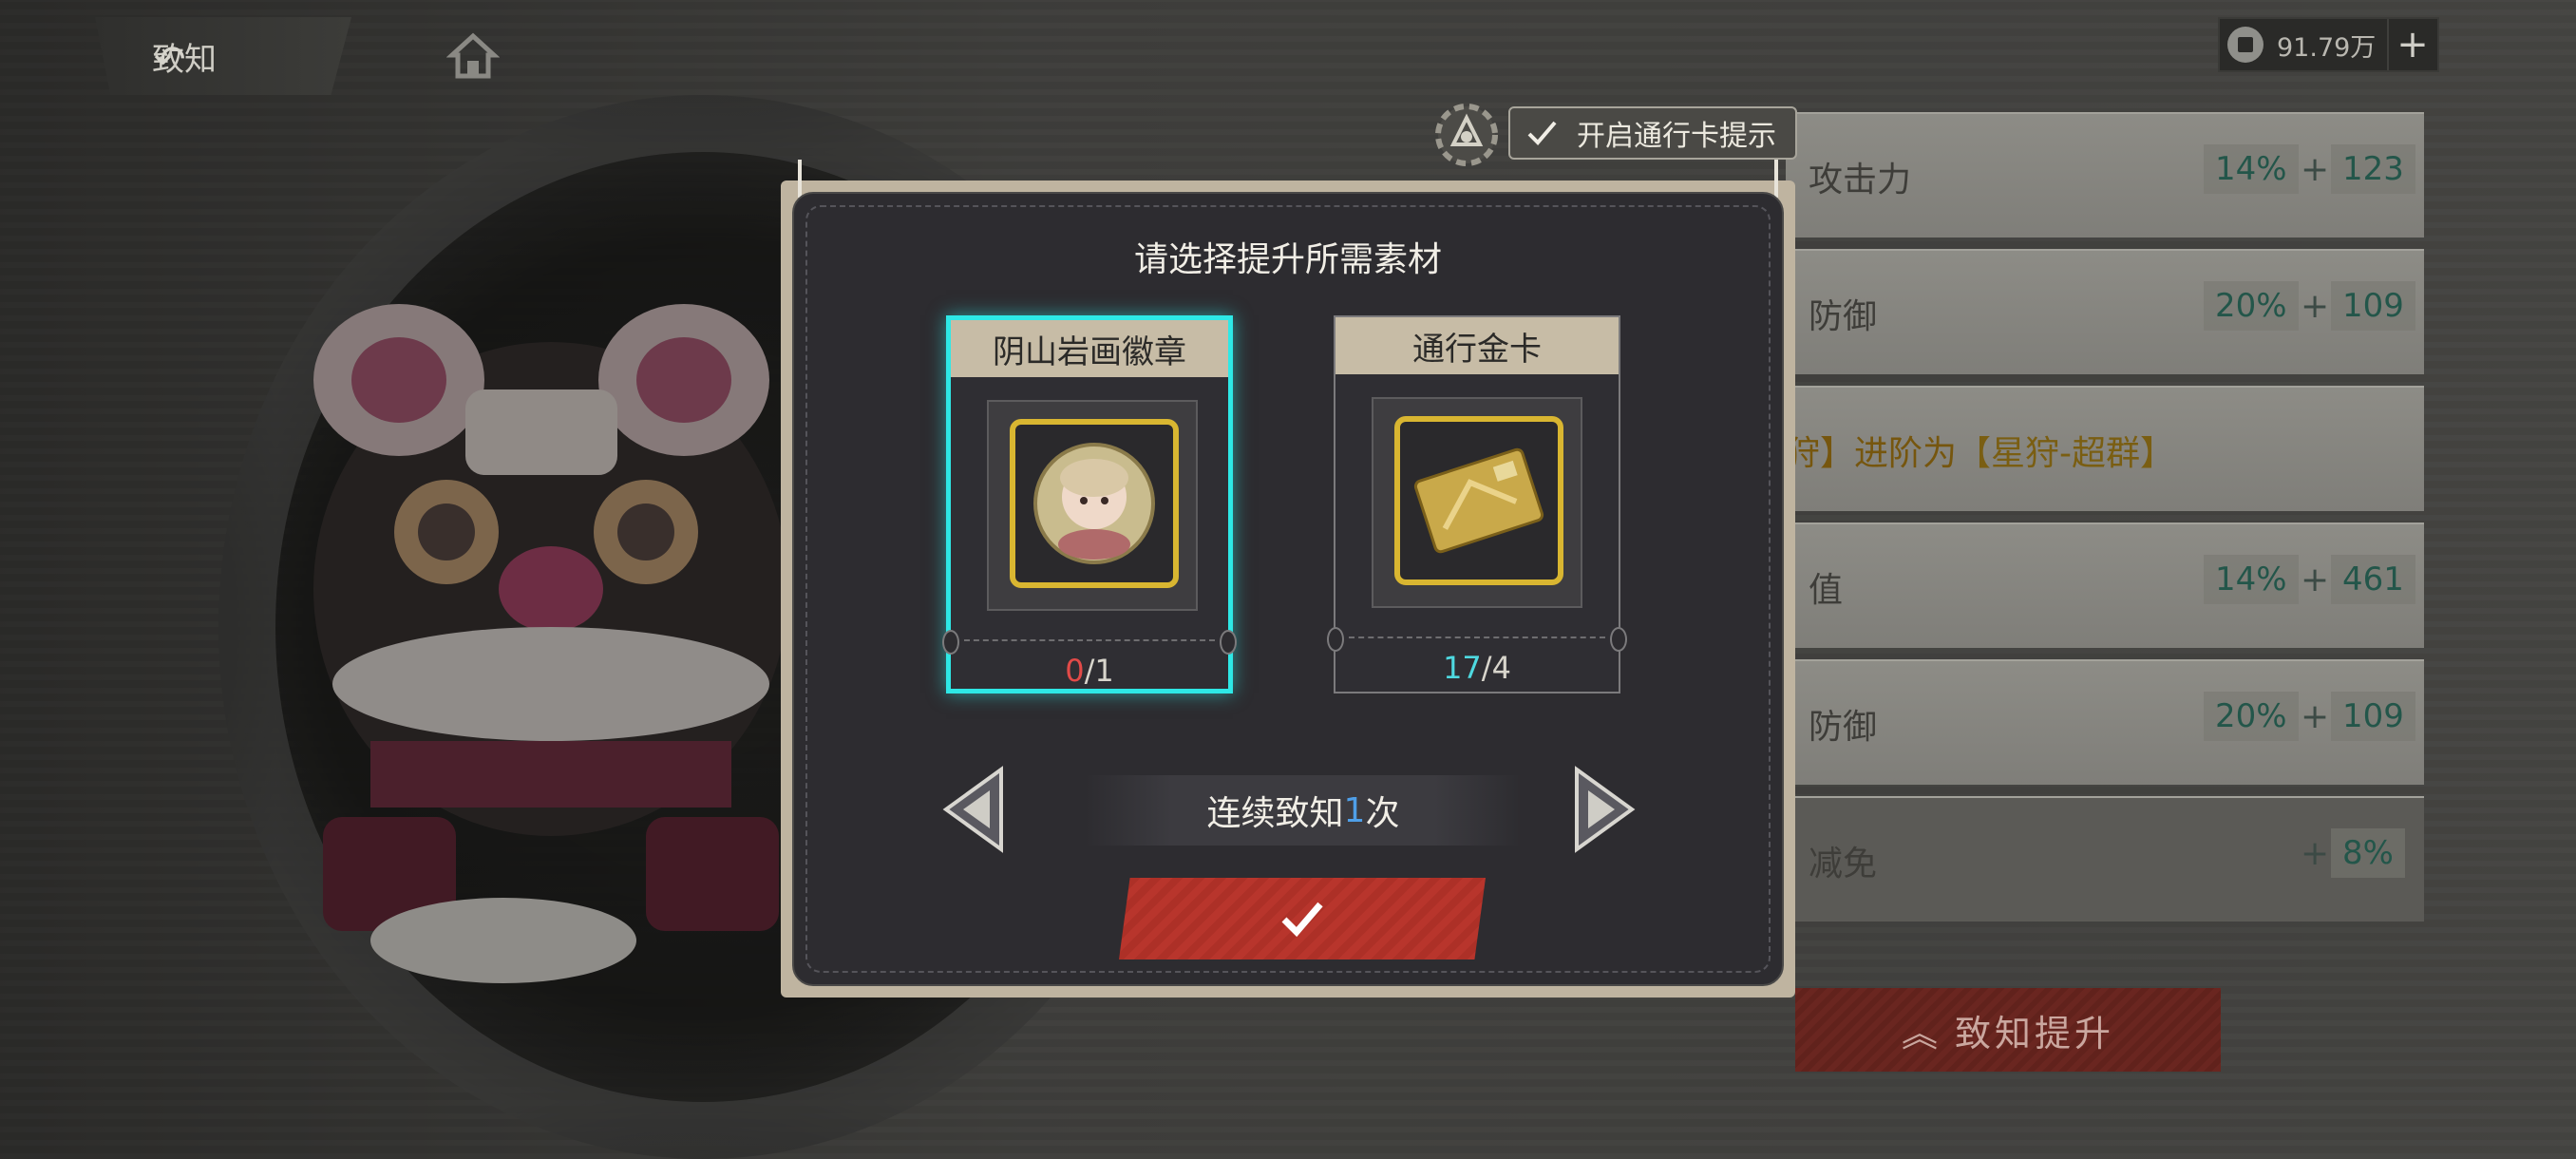 This screenshot has height=1159, width=2576. What do you see at coordinates (2411, 44) in the screenshot?
I see `add-currency-button: +` at bounding box center [2411, 44].